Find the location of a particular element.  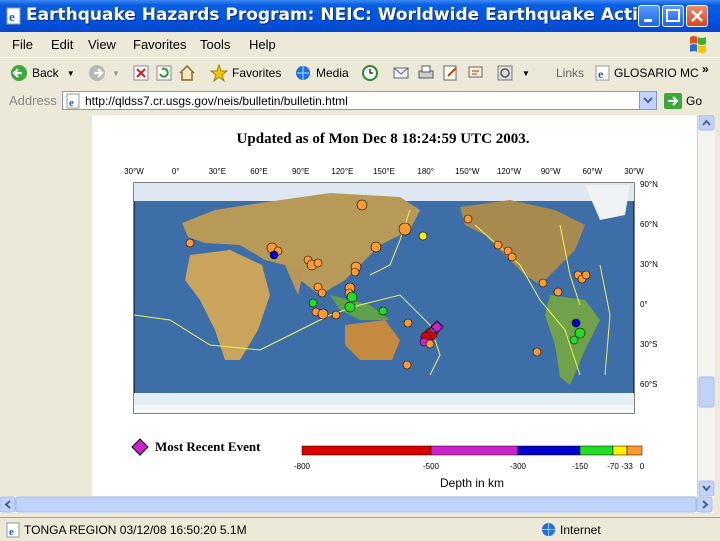

latitude-label: 90°N is located at coordinates (649, 184).